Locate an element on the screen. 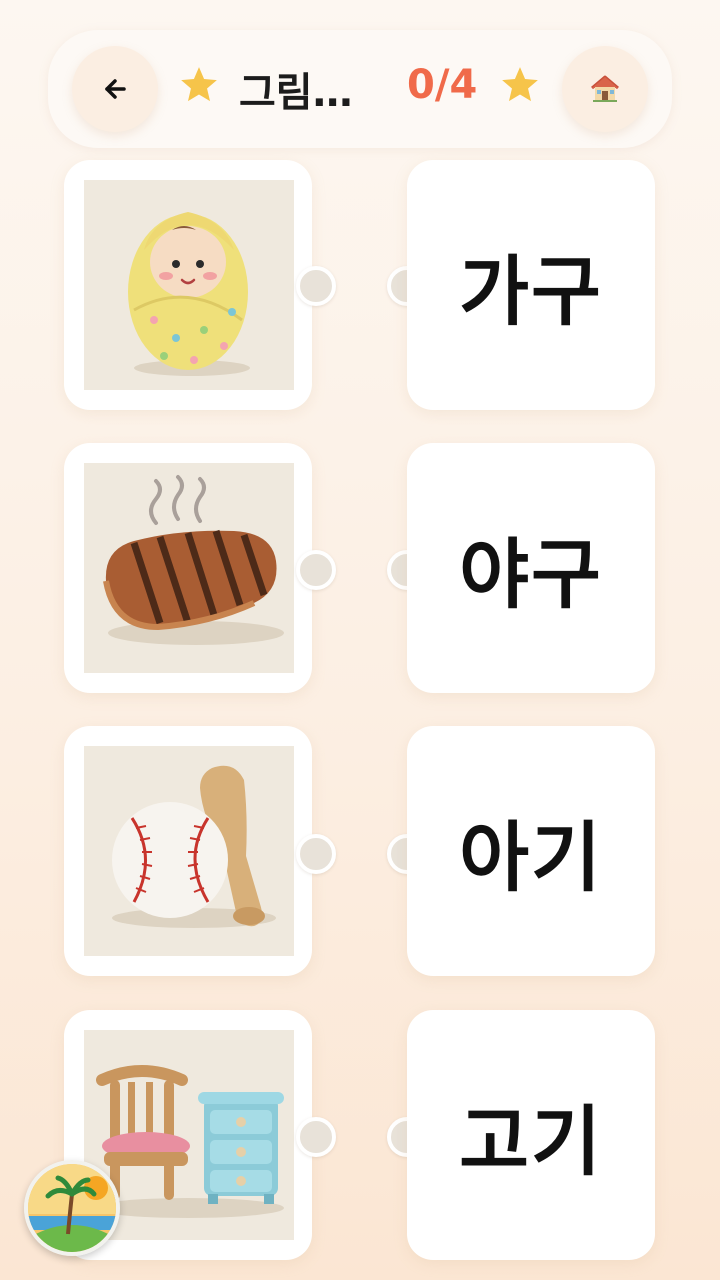  grilled-meat-image is located at coordinates (189, 568).